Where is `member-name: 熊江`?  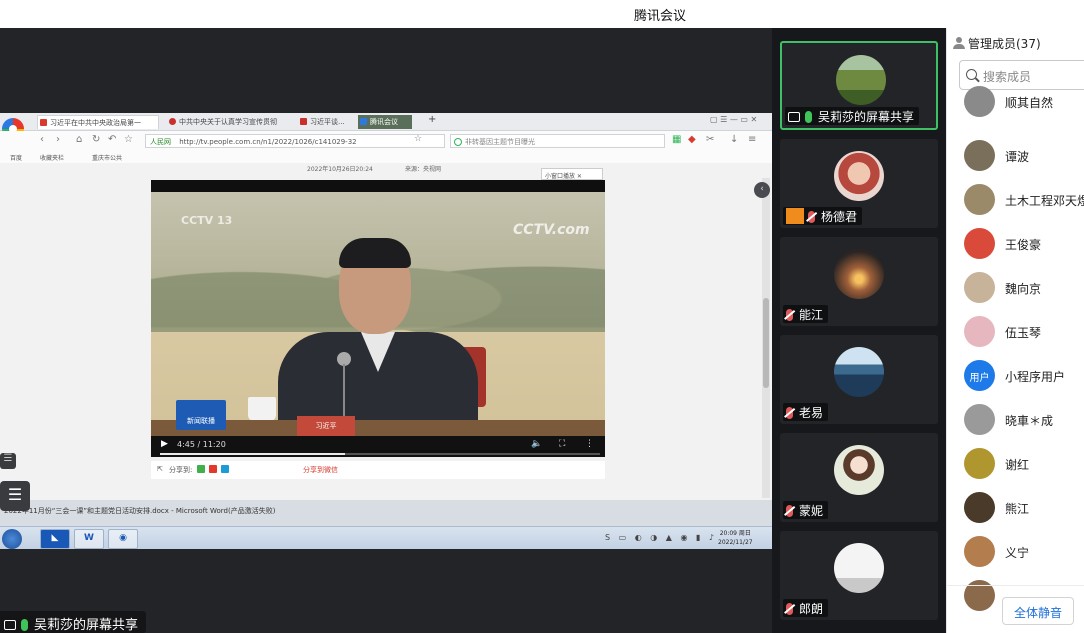 member-name: 熊江 is located at coordinates (1017, 509).